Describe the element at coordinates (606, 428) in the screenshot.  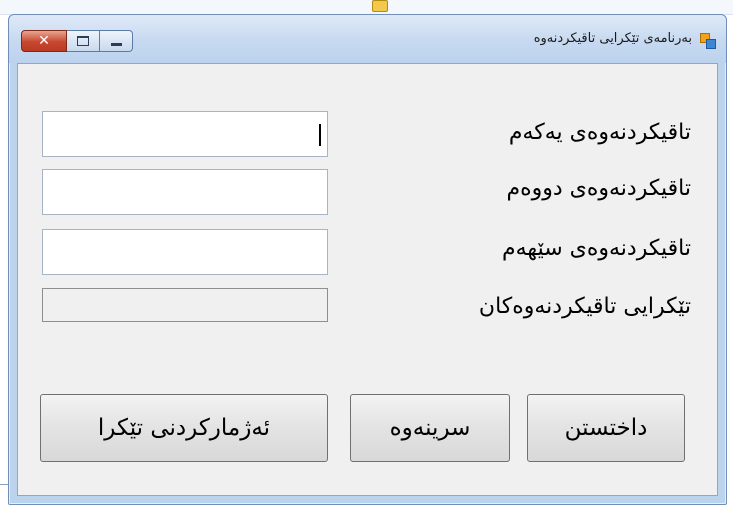
I see `close-app-button: داختستن` at that location.